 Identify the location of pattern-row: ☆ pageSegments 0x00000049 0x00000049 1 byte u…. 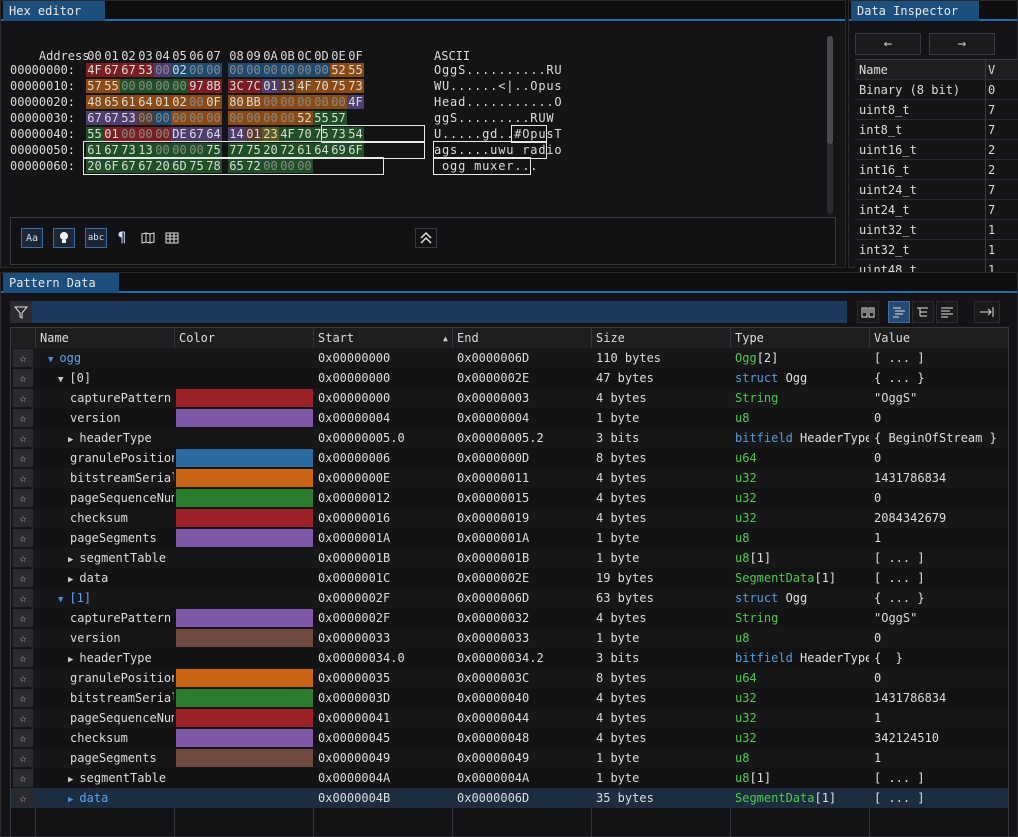
(509, 758).